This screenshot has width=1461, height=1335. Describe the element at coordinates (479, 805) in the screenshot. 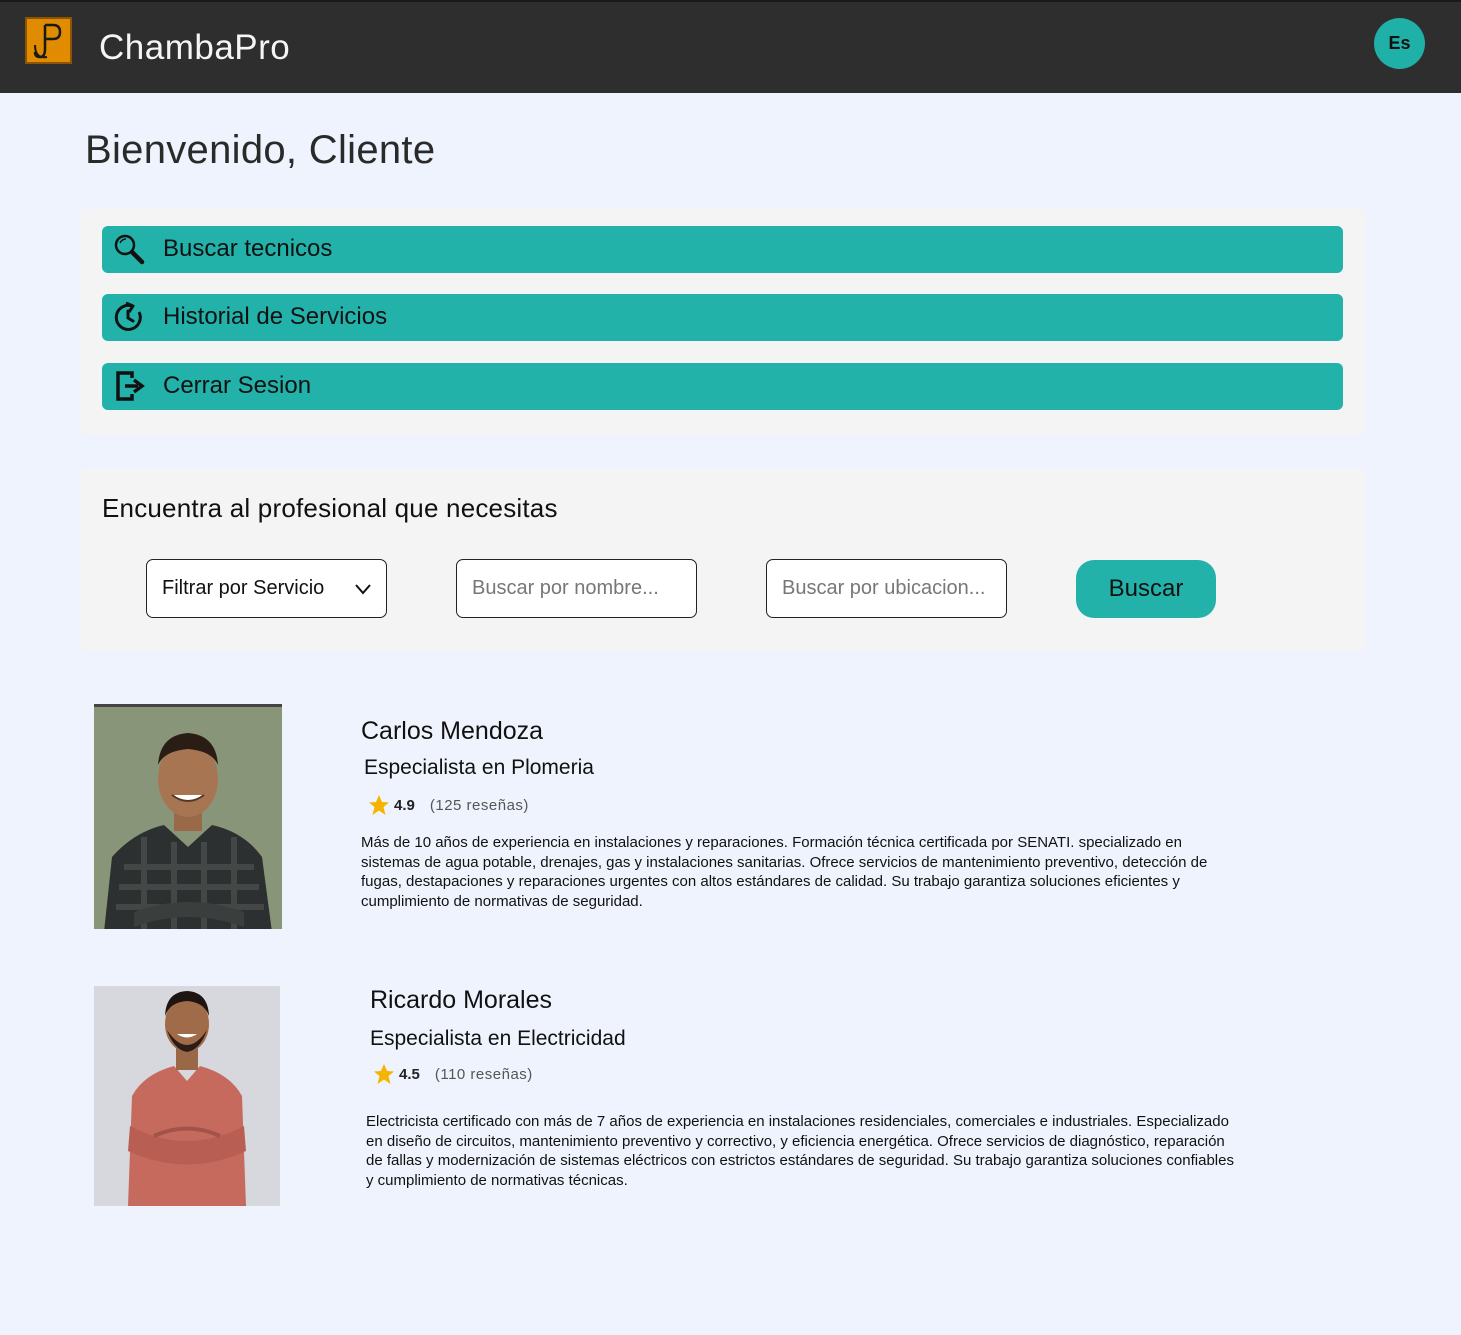

I see `review-count: (125 reseñas)` at that location.